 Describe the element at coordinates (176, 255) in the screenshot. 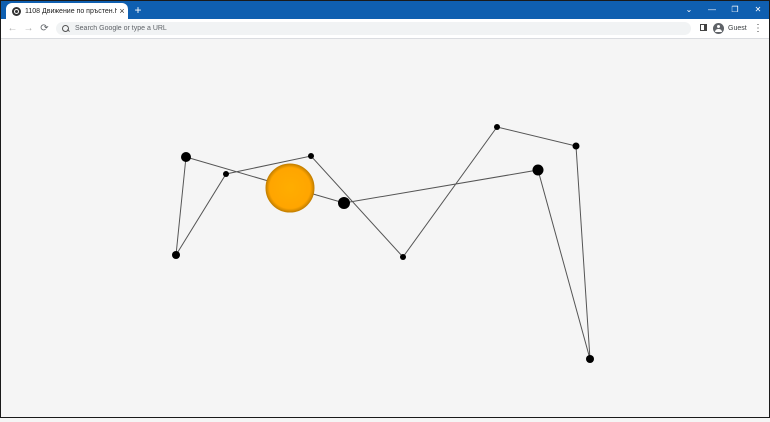

I see `ring-node-e` at that location.